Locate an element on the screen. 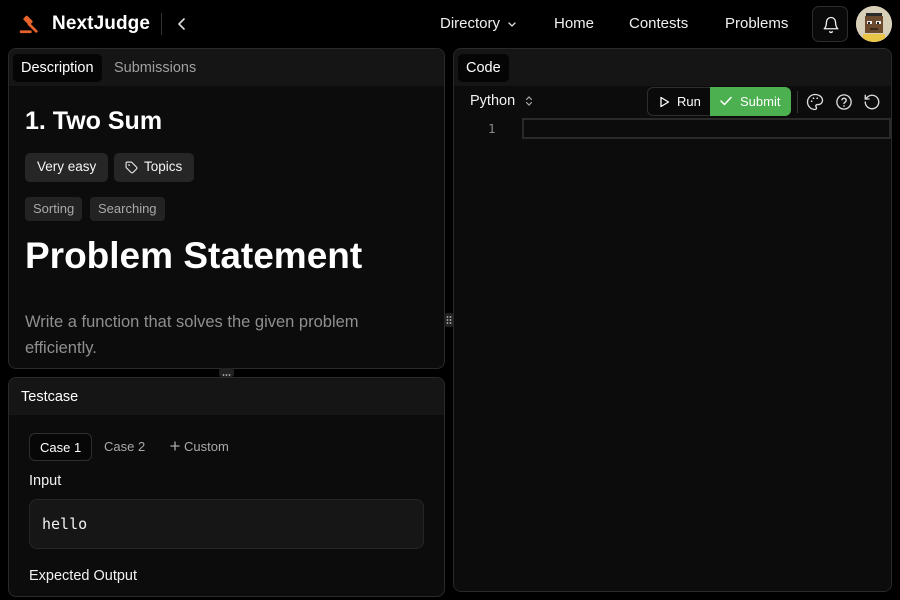 Image resolution: width=900 pixels, height=600 pixels. topic-chip-searching: Searching is located at coordinates (127, 209).